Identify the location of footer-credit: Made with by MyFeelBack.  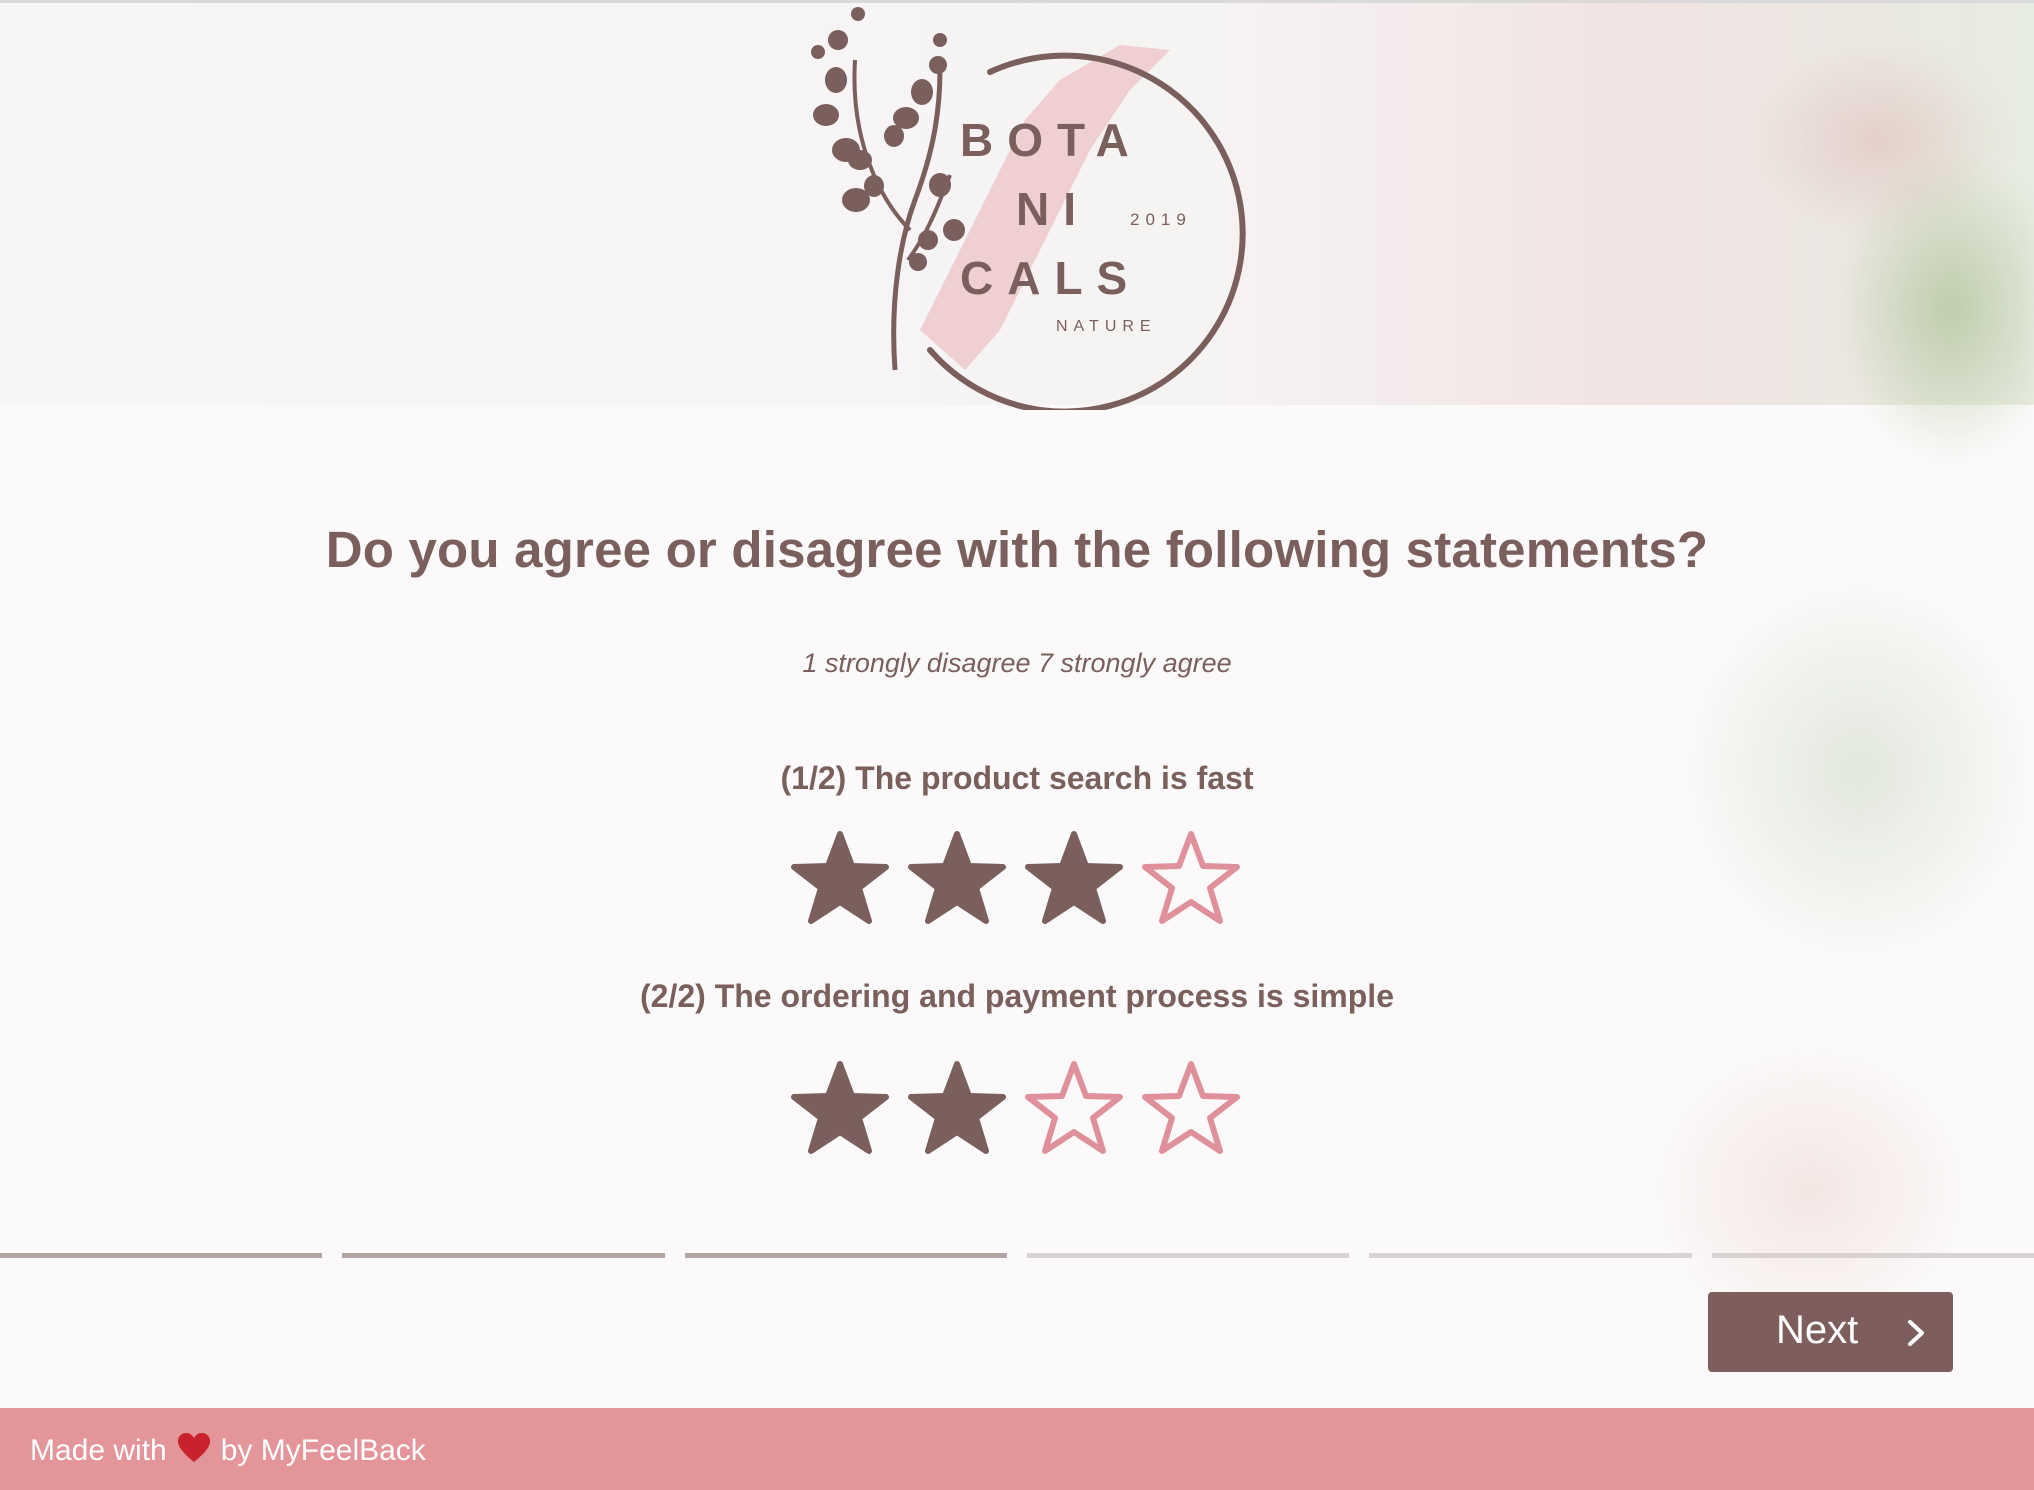
(228, 1451).